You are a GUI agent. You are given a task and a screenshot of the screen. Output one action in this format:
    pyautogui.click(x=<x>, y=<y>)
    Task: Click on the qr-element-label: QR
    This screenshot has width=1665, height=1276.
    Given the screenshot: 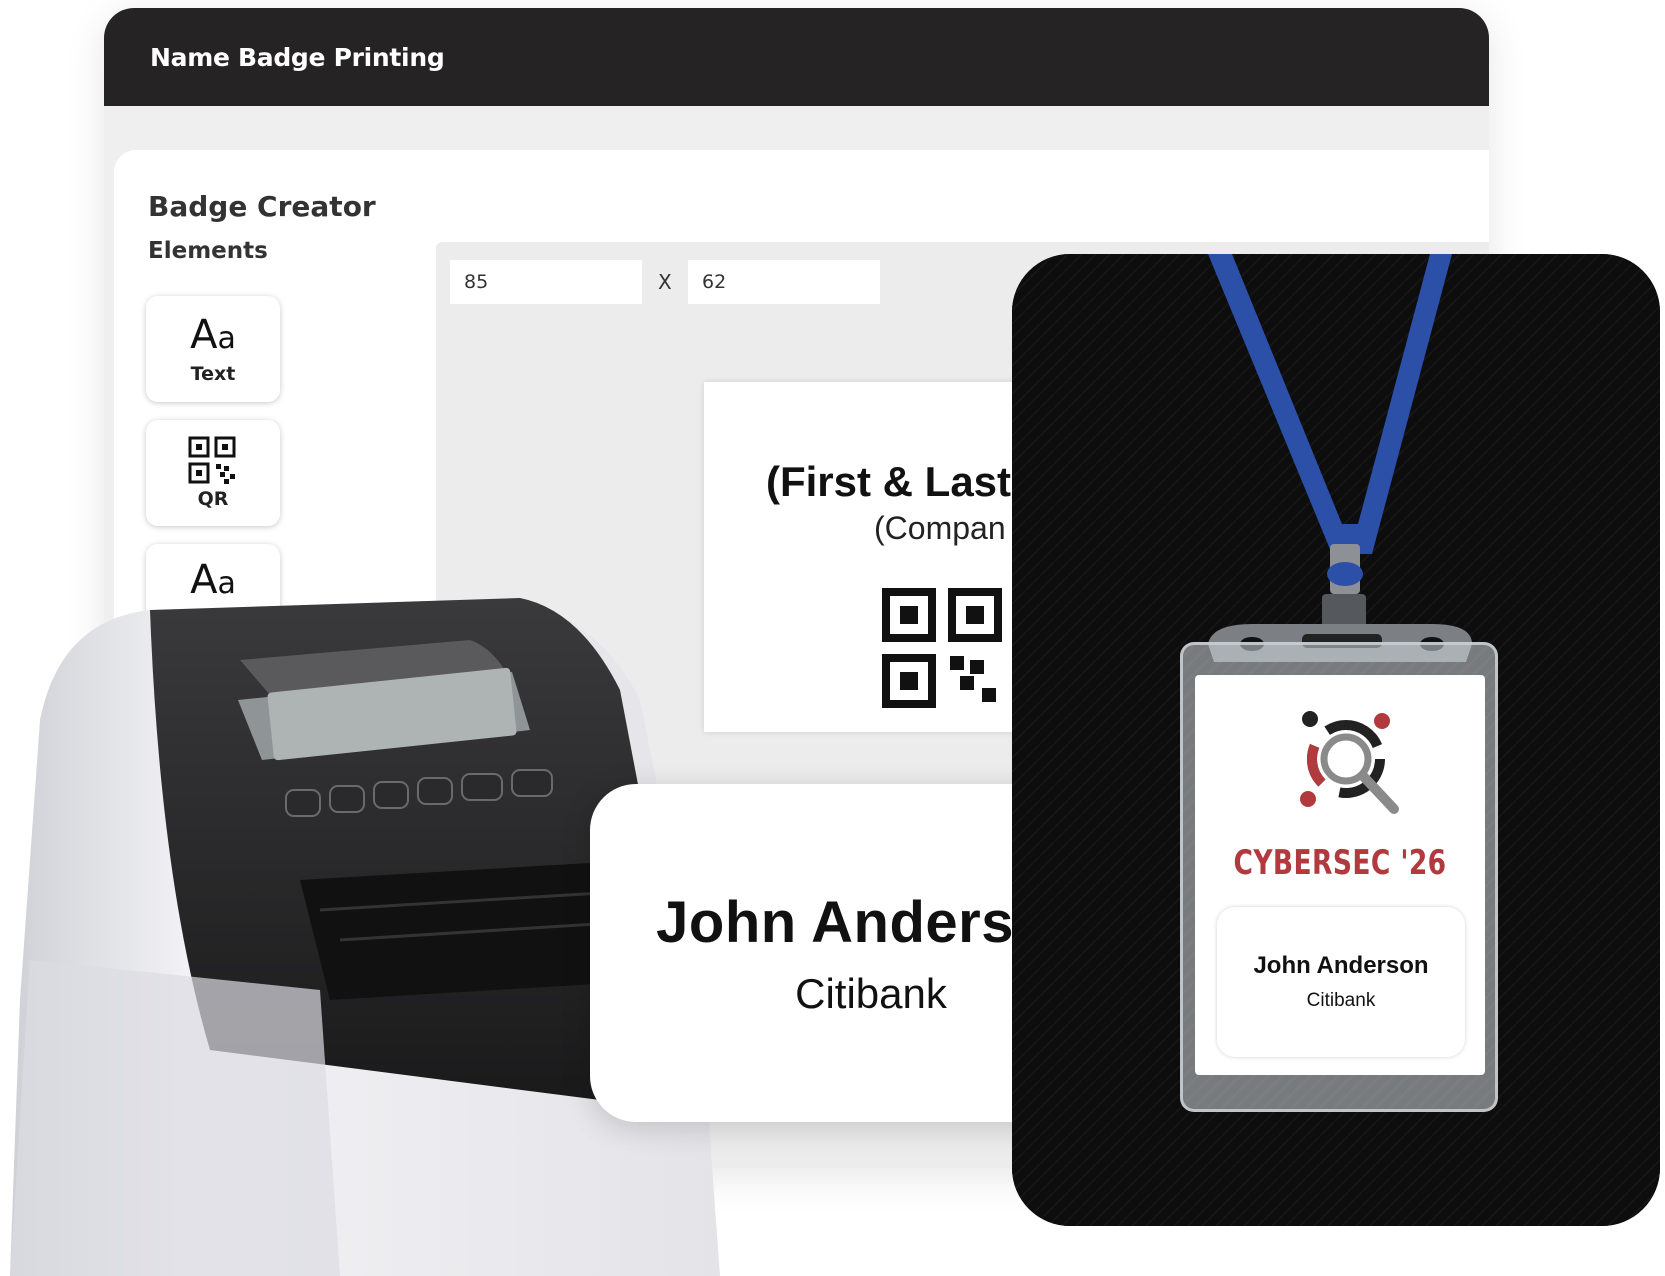 What is the action you would take?
    pyautogui.click(x=213, y=499)
    